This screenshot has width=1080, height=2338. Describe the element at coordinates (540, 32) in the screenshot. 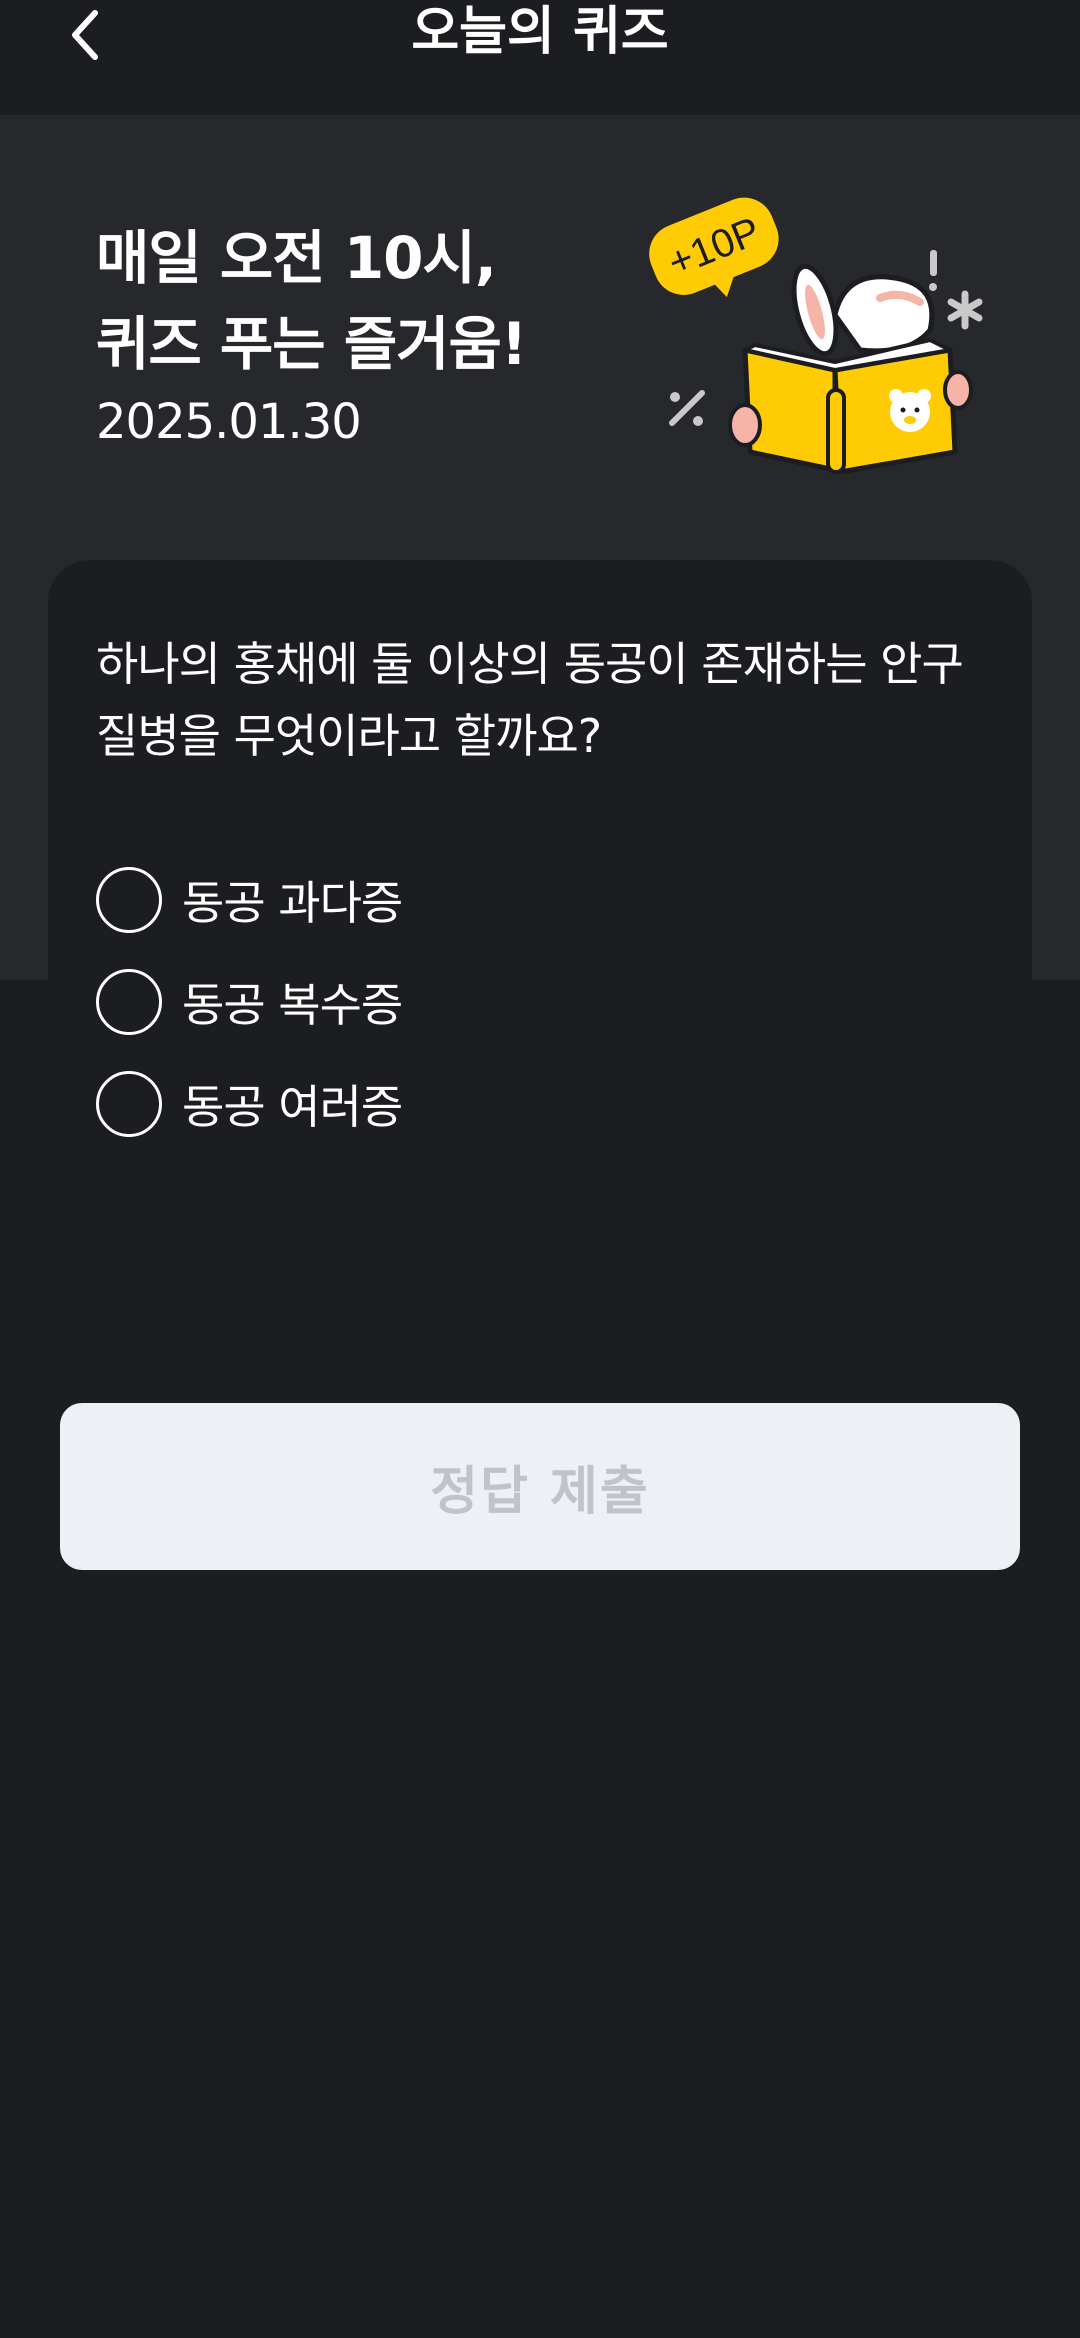

I see `page-title: 오늘의 퀴즈` at that location.